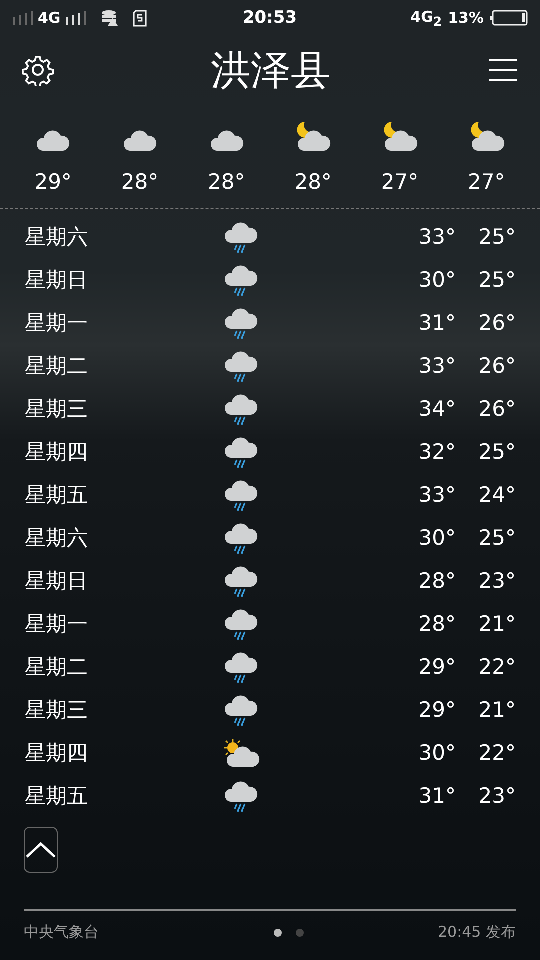  What do you see at coordinates (437, 452) in the screenshot?
I see `high-temperature: 32°` at bounding box center [437, 452].